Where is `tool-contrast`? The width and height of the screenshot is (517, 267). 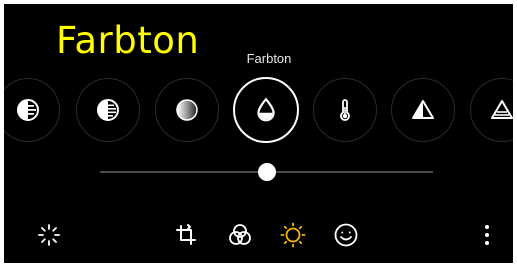 tool-contrast is located at coordinates (187, 110).